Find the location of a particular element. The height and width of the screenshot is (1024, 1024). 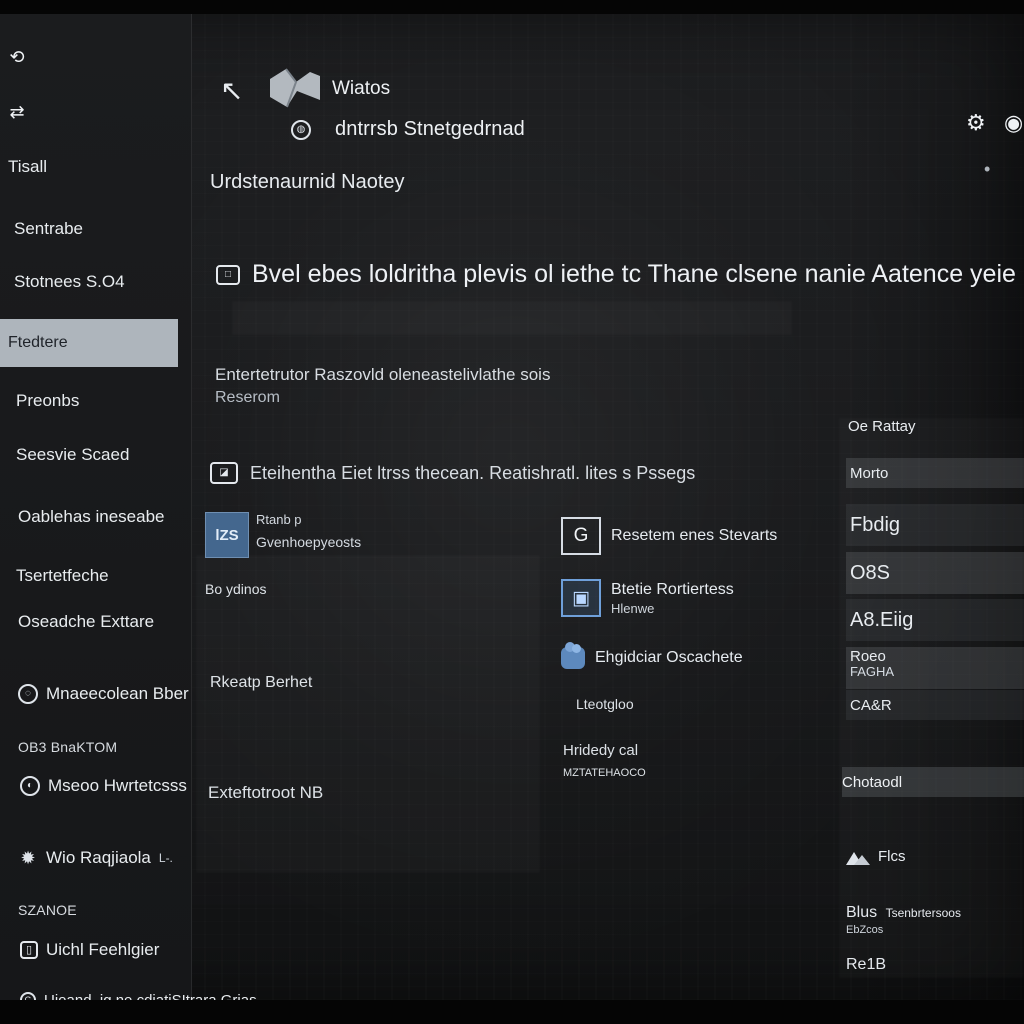

settings-icon: ⚙ is located at coordinates (976, 123).